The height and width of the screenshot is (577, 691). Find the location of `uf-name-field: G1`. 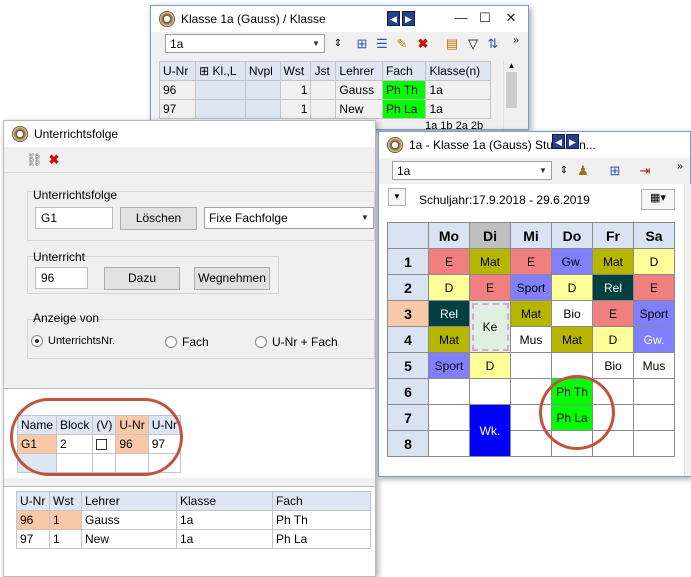

uf-name-field: G1 is located at coordinates (74, 218).